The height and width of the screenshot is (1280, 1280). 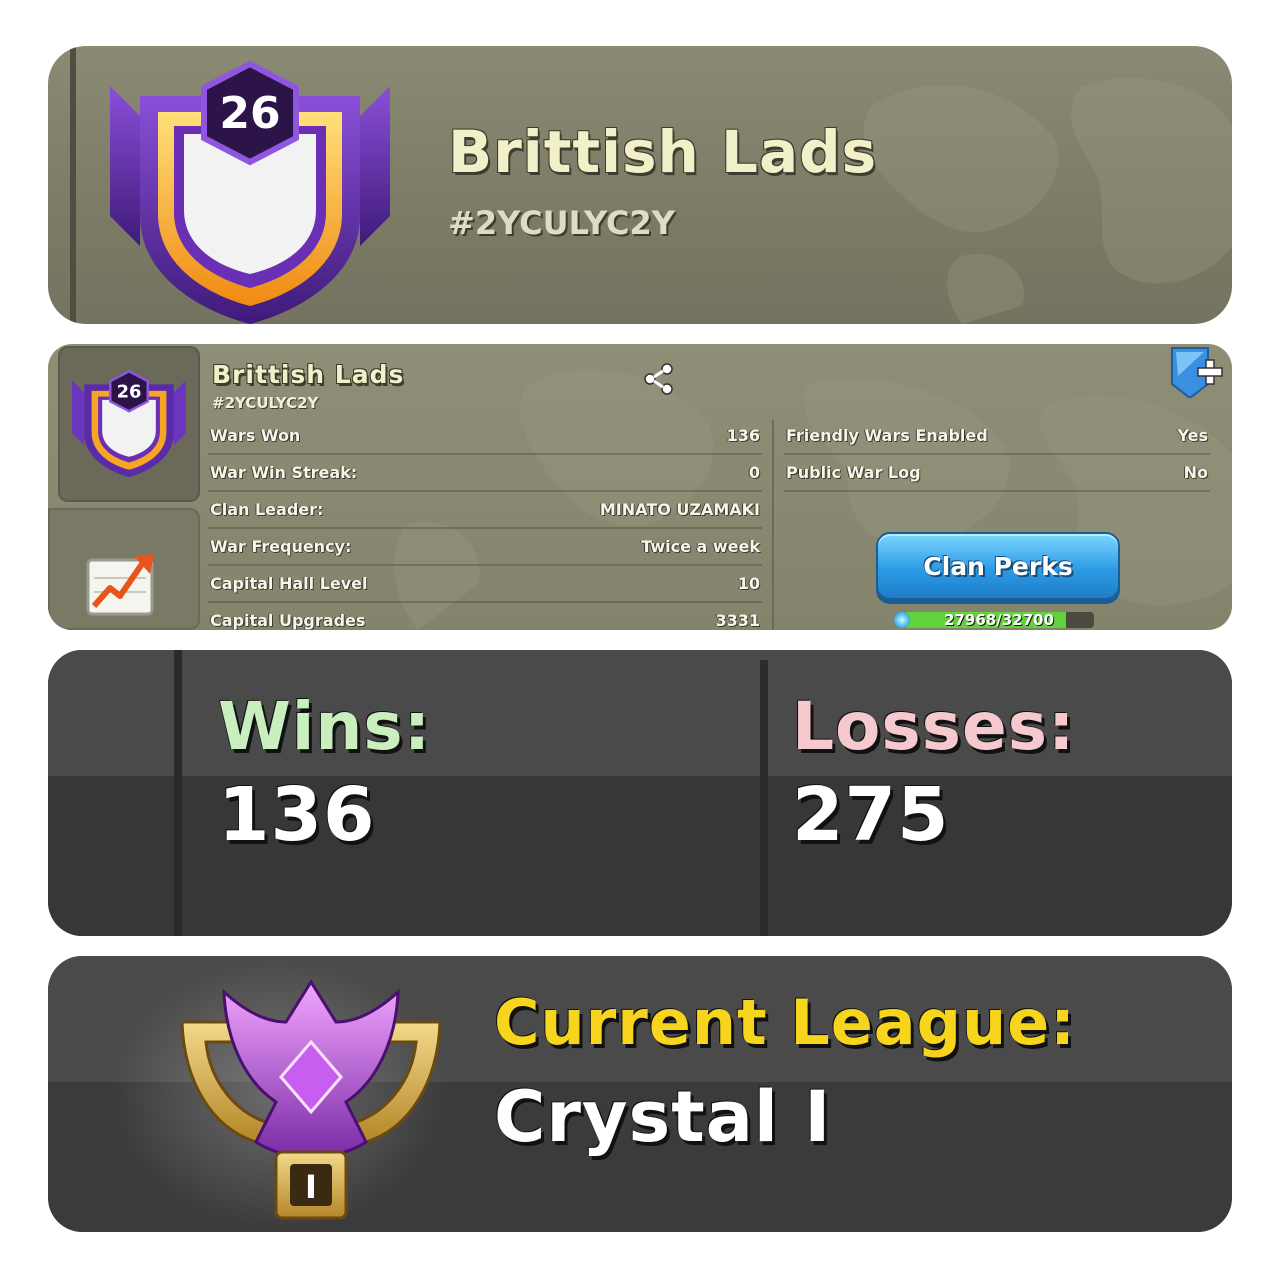 I want to click on row-label: War Frequency:, so click(x=281, y=546).